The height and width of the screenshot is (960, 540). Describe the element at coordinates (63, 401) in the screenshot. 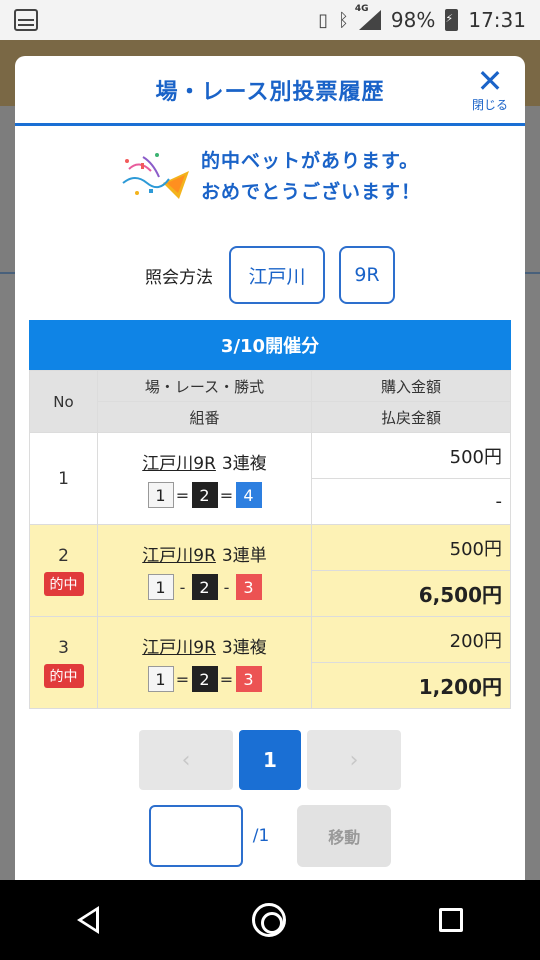

I see `header-no: No` at that location.